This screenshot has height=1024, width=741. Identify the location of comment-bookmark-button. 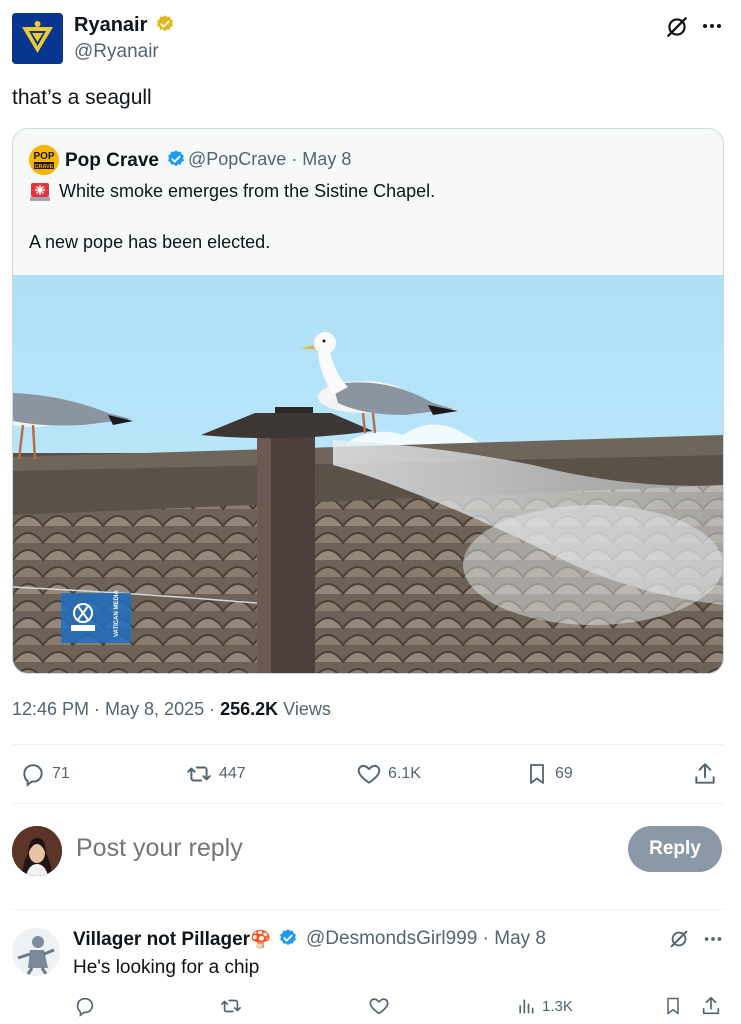
(673, 1006).